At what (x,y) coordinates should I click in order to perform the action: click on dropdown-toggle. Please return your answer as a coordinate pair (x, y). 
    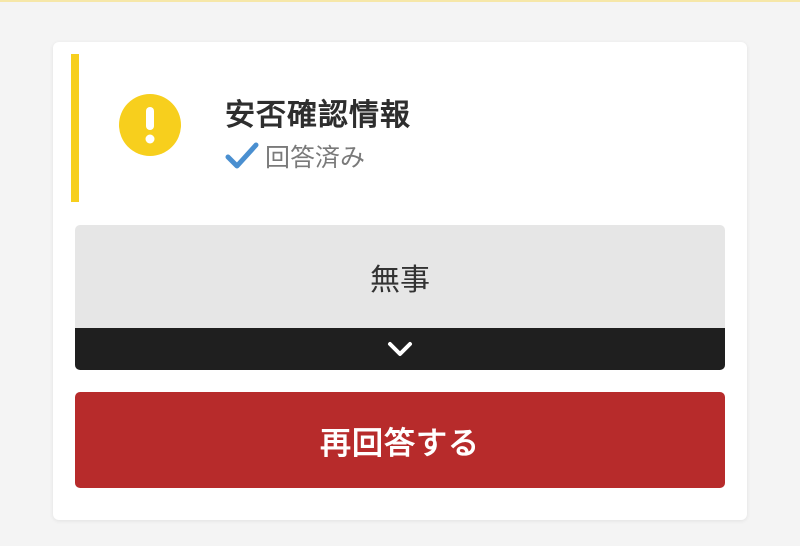
    Looking at the image, I should click on (400, 349).